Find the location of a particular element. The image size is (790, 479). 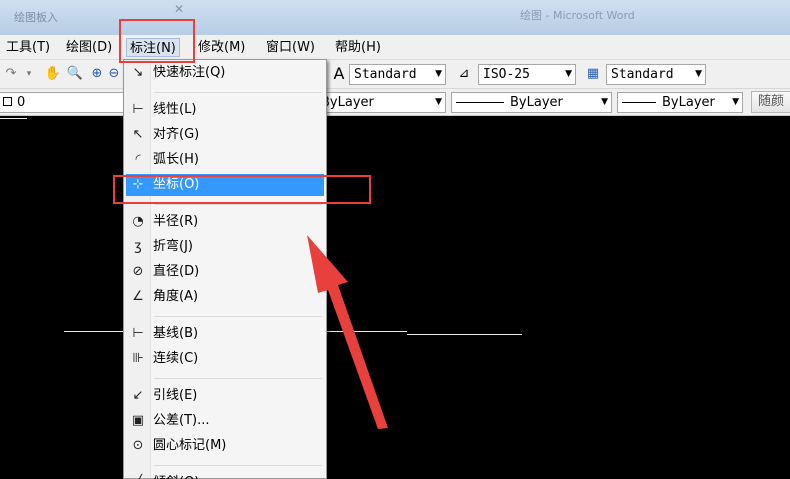

annotation-arrow-shape is located at coordinates (347, 332).